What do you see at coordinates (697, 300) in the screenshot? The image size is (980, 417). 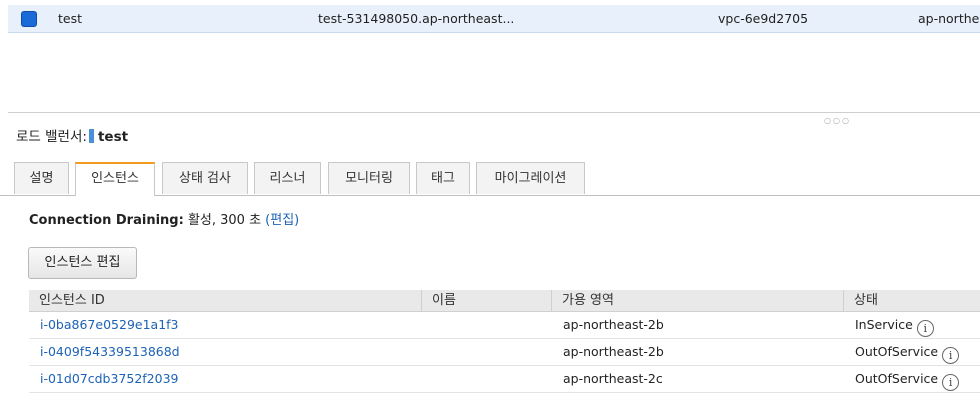 I see `column-header-availability-zone: 가용 영역` at bounding box center [697, 300].